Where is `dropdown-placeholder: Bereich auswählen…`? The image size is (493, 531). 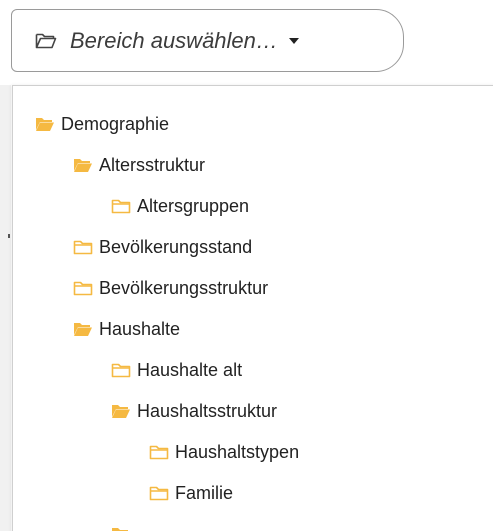
dropdown-placeholder: Bereich auswählen… is located at coordinates (174, 40).